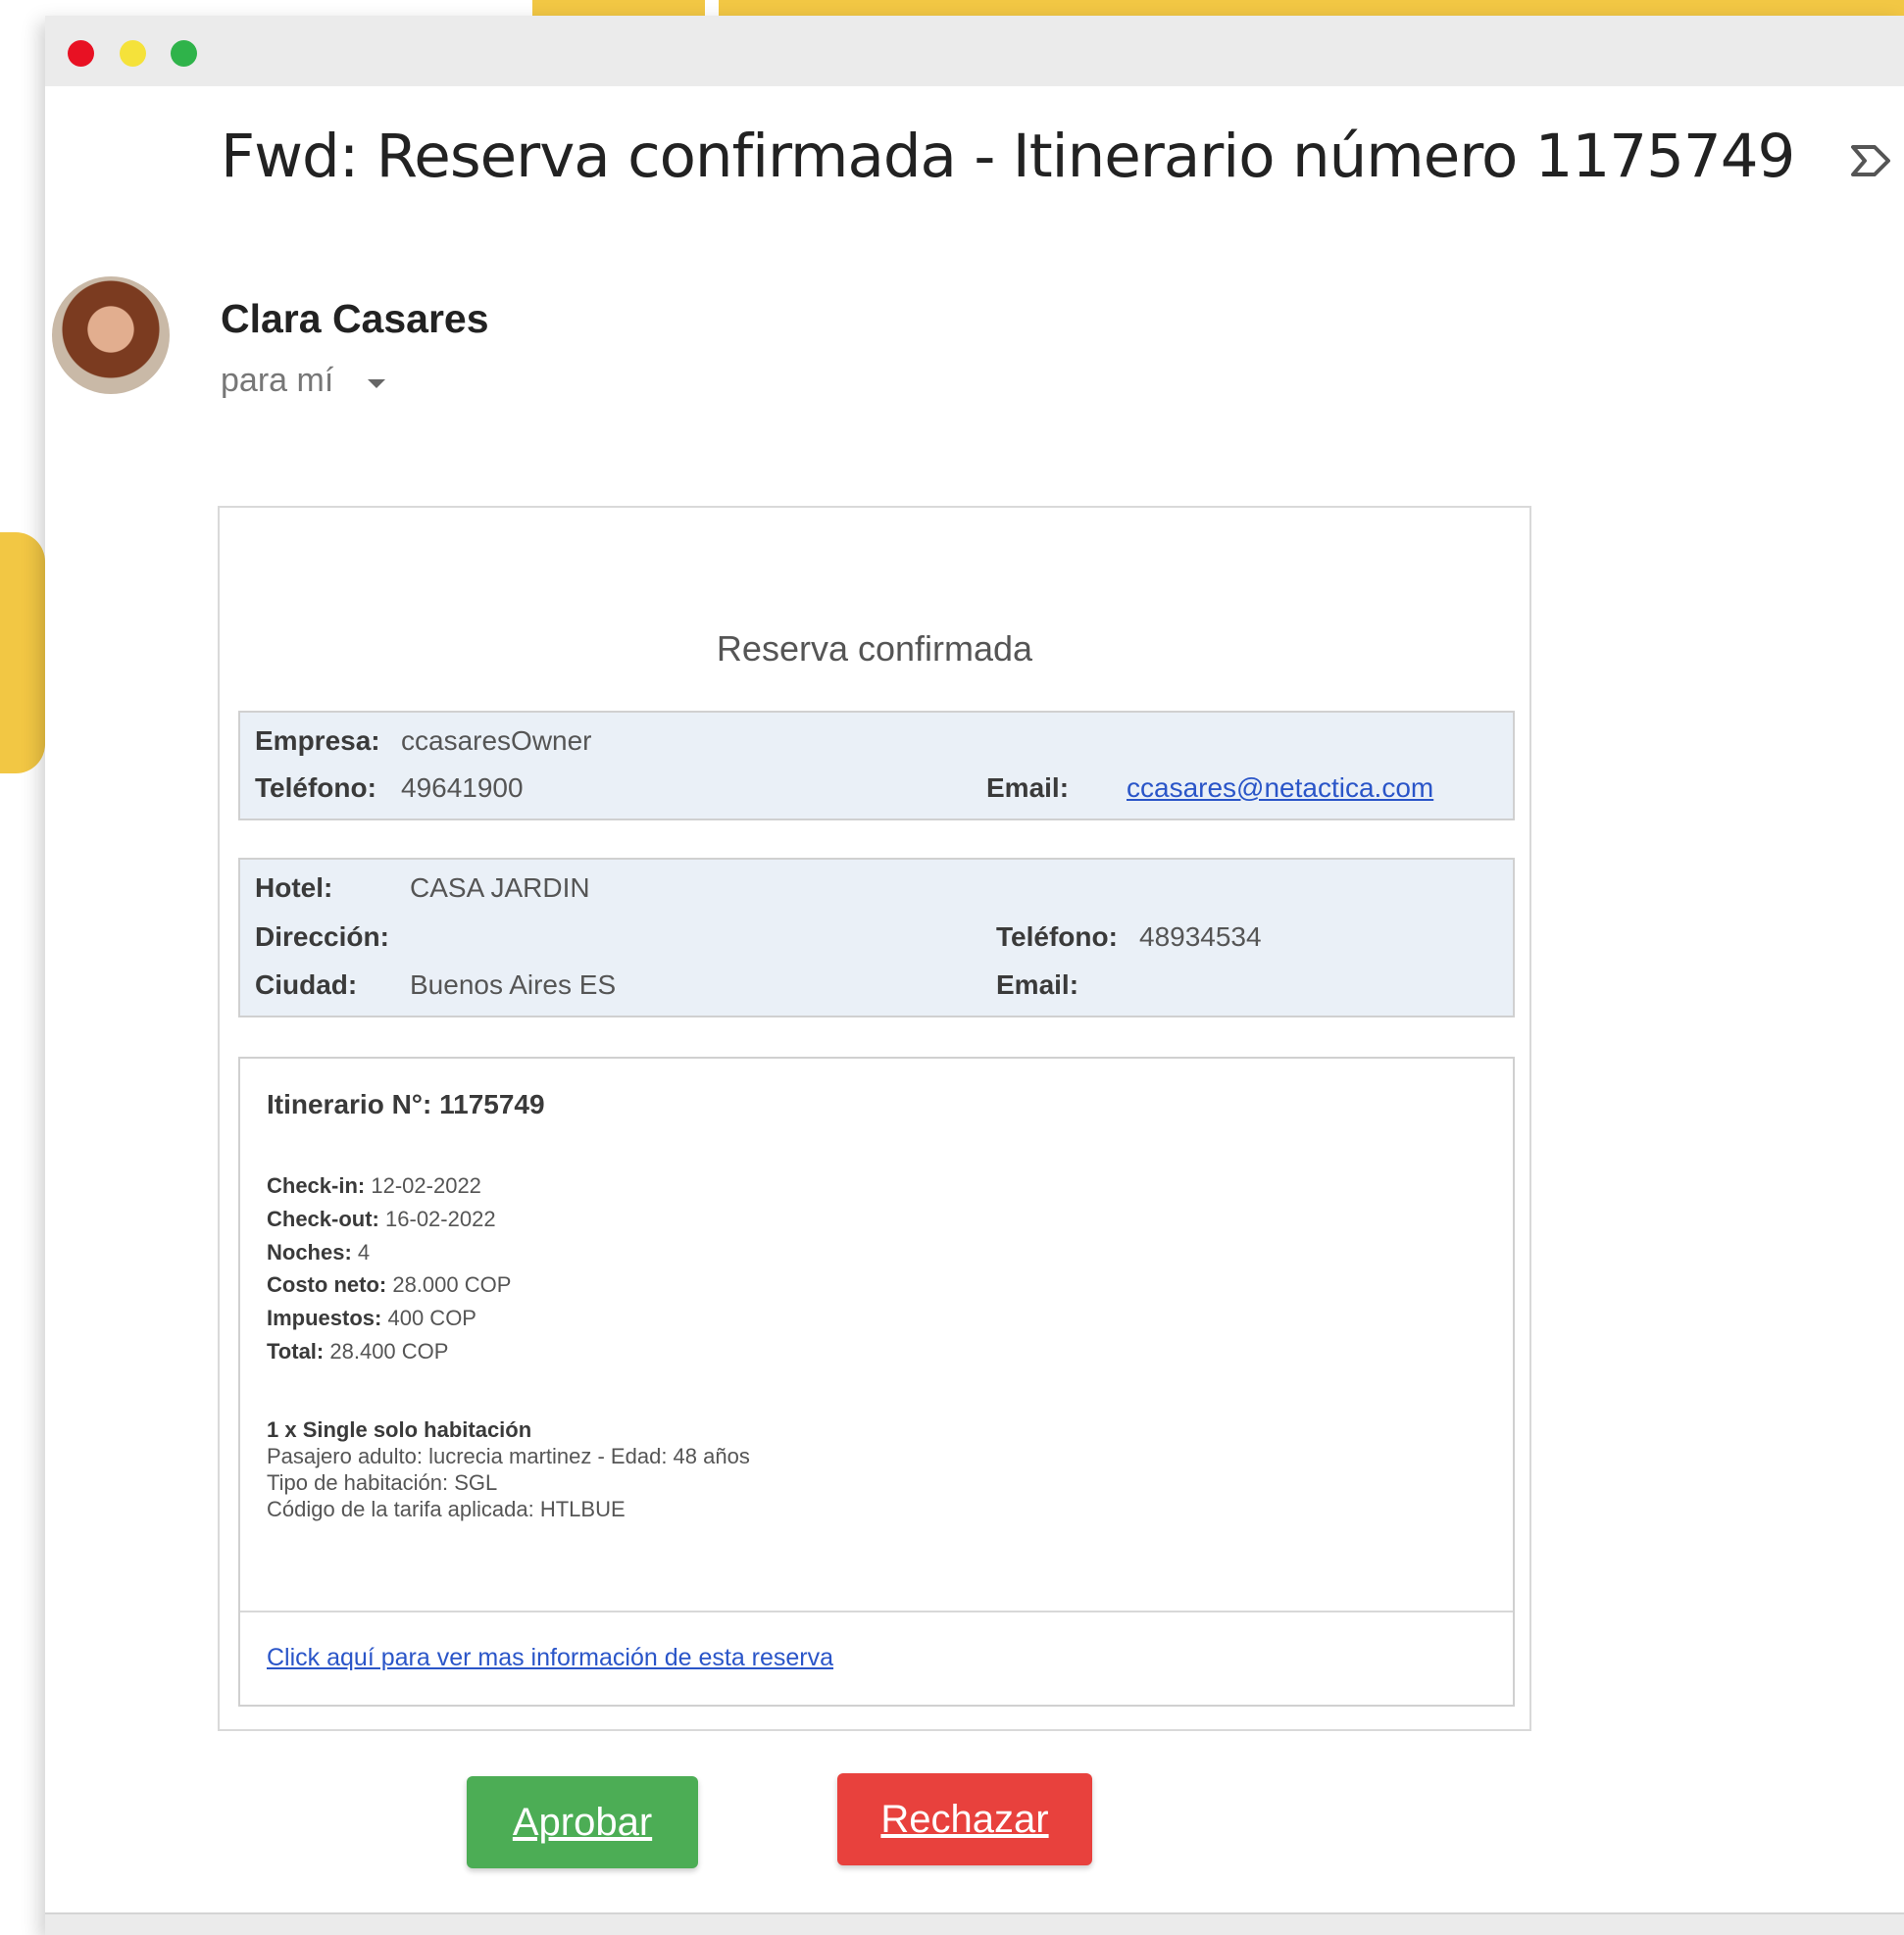 This screenshot has height=1935, width=1904. Describe the element at coordinates (376, 383) in the screenshot. I see `chevron-down-icon` at that location.